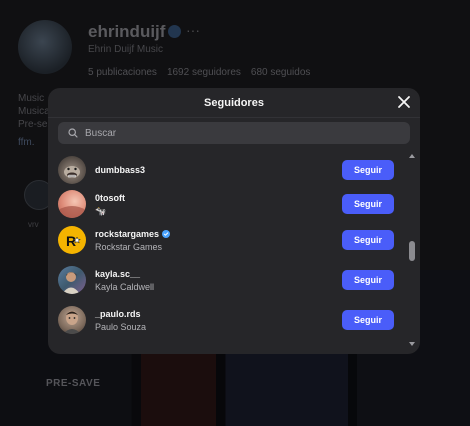 Image resolution: width=470 pixels, height=426 pixels. I want to click on dialog-title: Seguidores, so click(234, 102).